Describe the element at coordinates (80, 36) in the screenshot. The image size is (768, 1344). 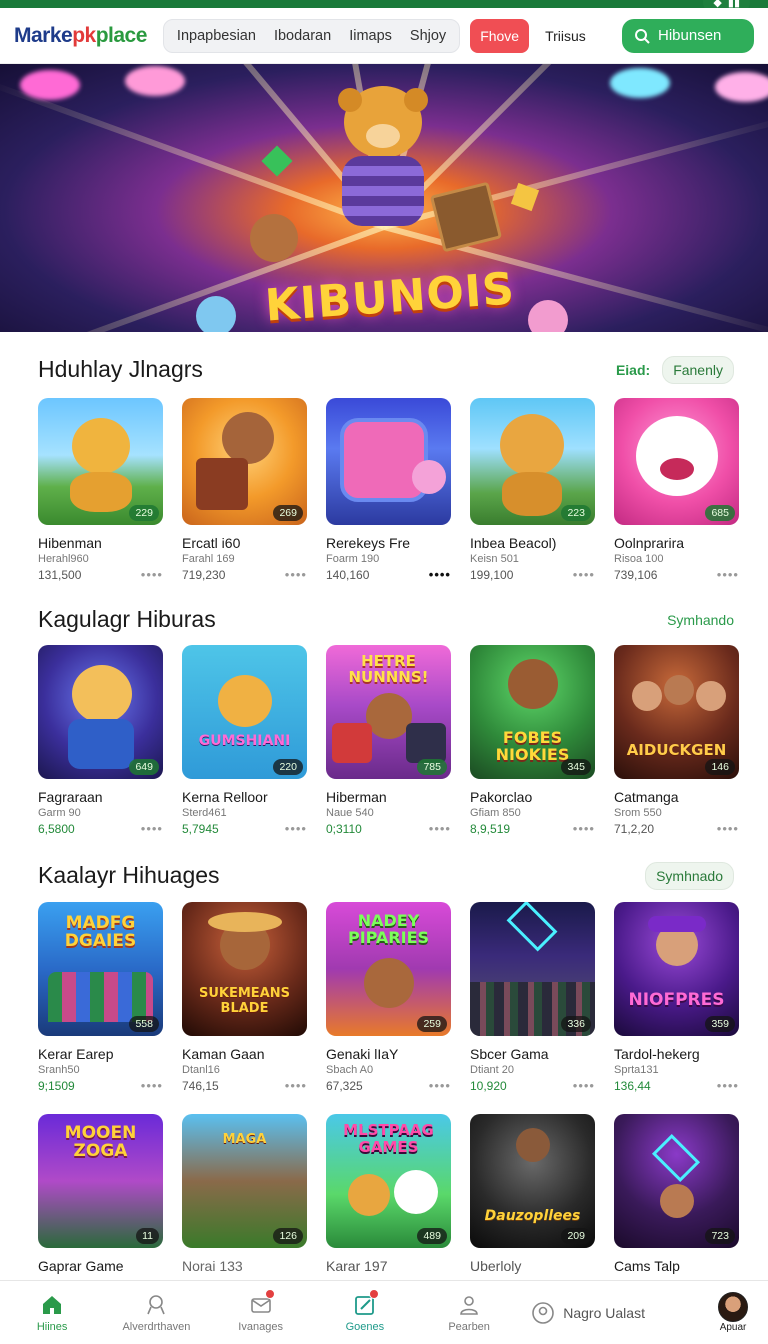
I see `marketplace-logo: Marke p k place` at that location.